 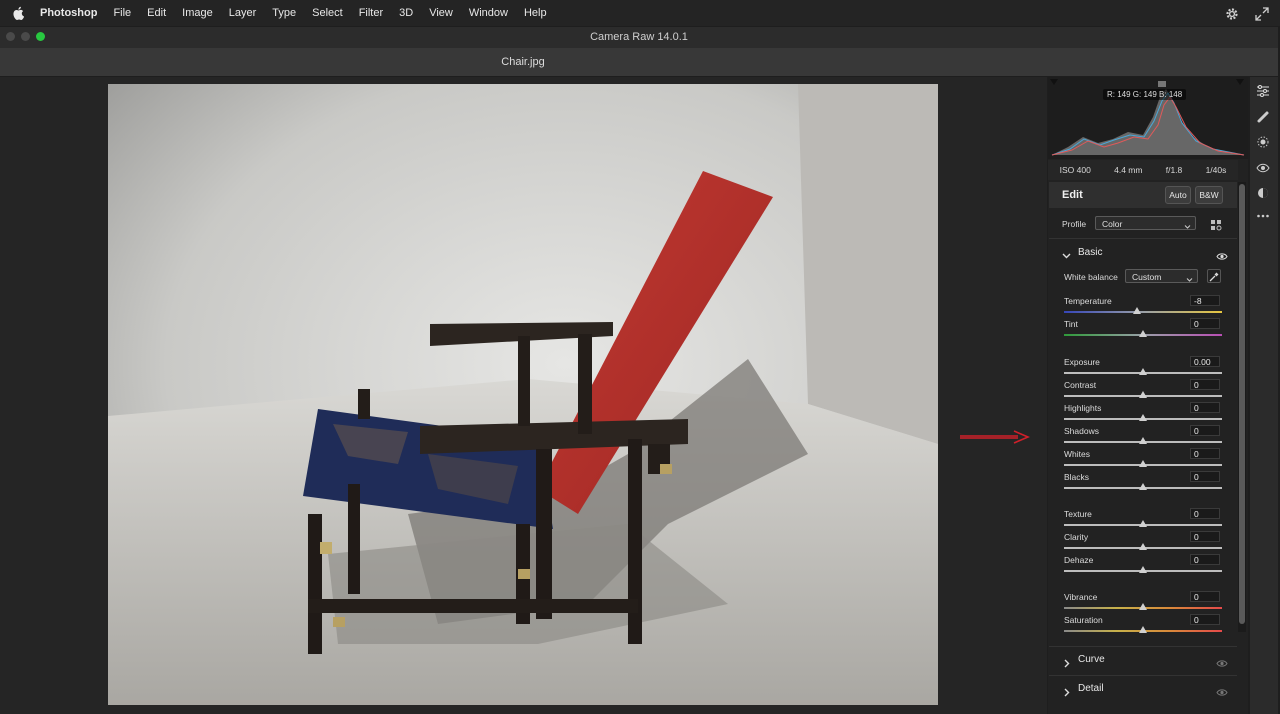 What do you see at coordinates (1075, 170) in the screenshot?
I see `iso-value: ISO 400` at bounding box center [1075, 170].